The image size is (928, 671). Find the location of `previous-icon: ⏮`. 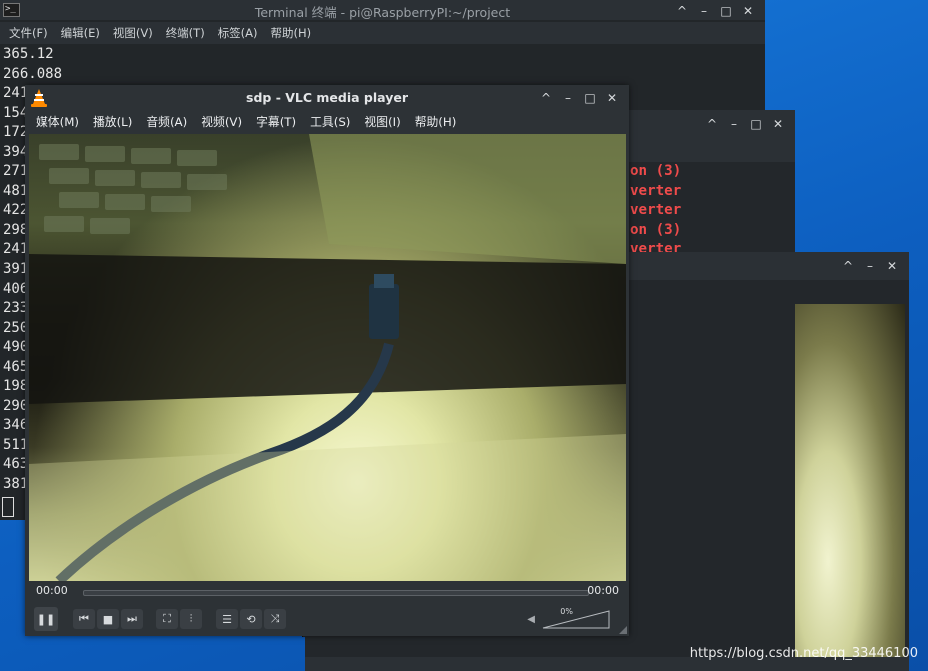

previous-icon: ⏮ is located at coordinates (84, 618).